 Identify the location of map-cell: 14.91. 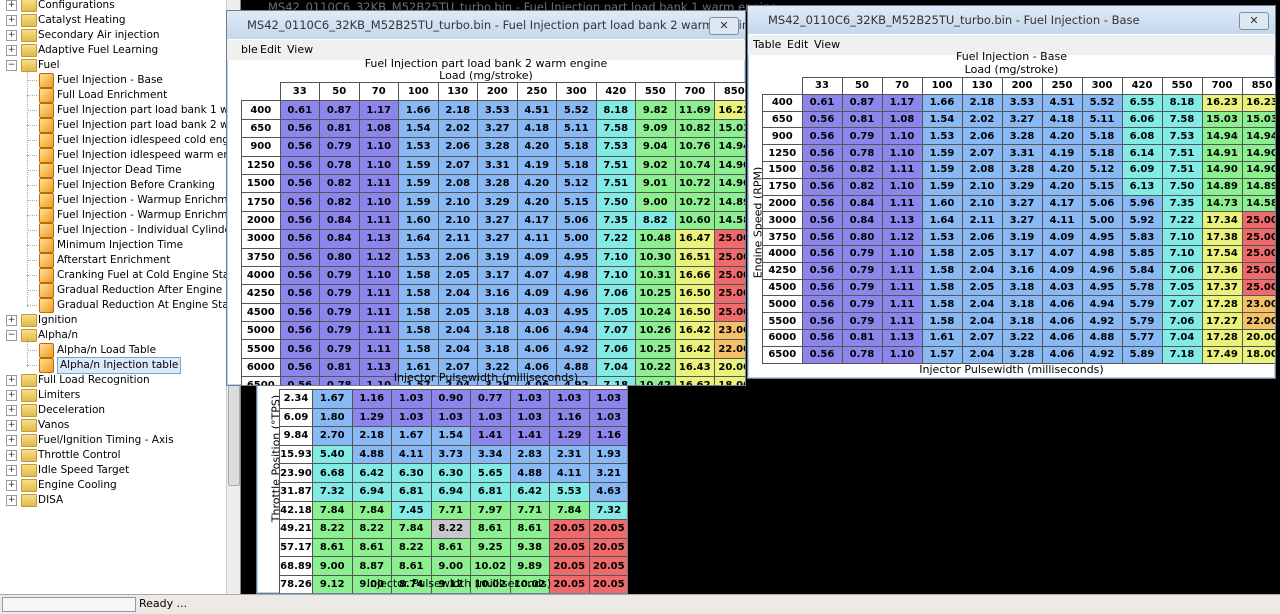
(1222, 153).